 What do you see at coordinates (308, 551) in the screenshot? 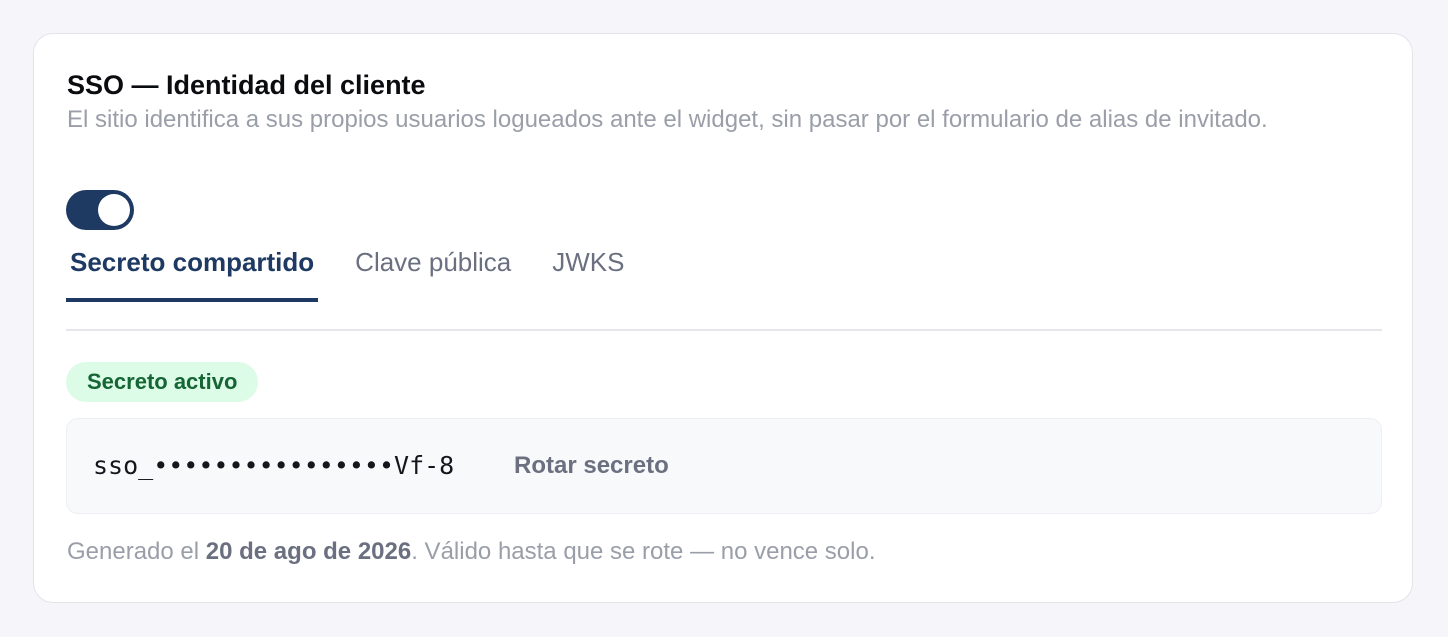
I see `generated-date: 20 de ago de 2026` at bounding box center [308, 551].